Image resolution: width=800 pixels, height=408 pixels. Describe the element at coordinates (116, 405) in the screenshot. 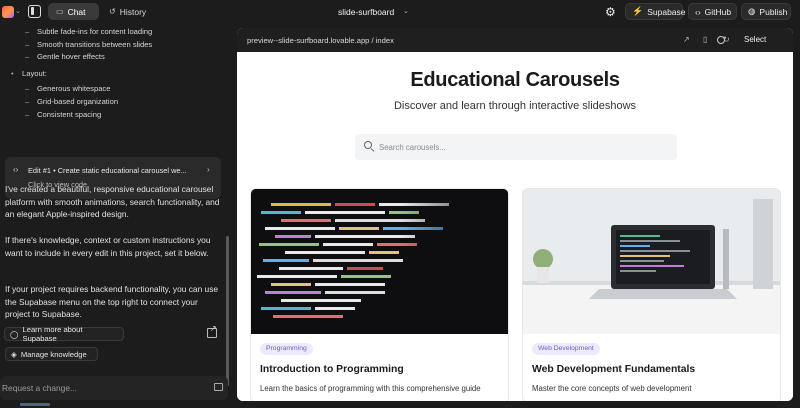

I see `bottom-strip` at that location.